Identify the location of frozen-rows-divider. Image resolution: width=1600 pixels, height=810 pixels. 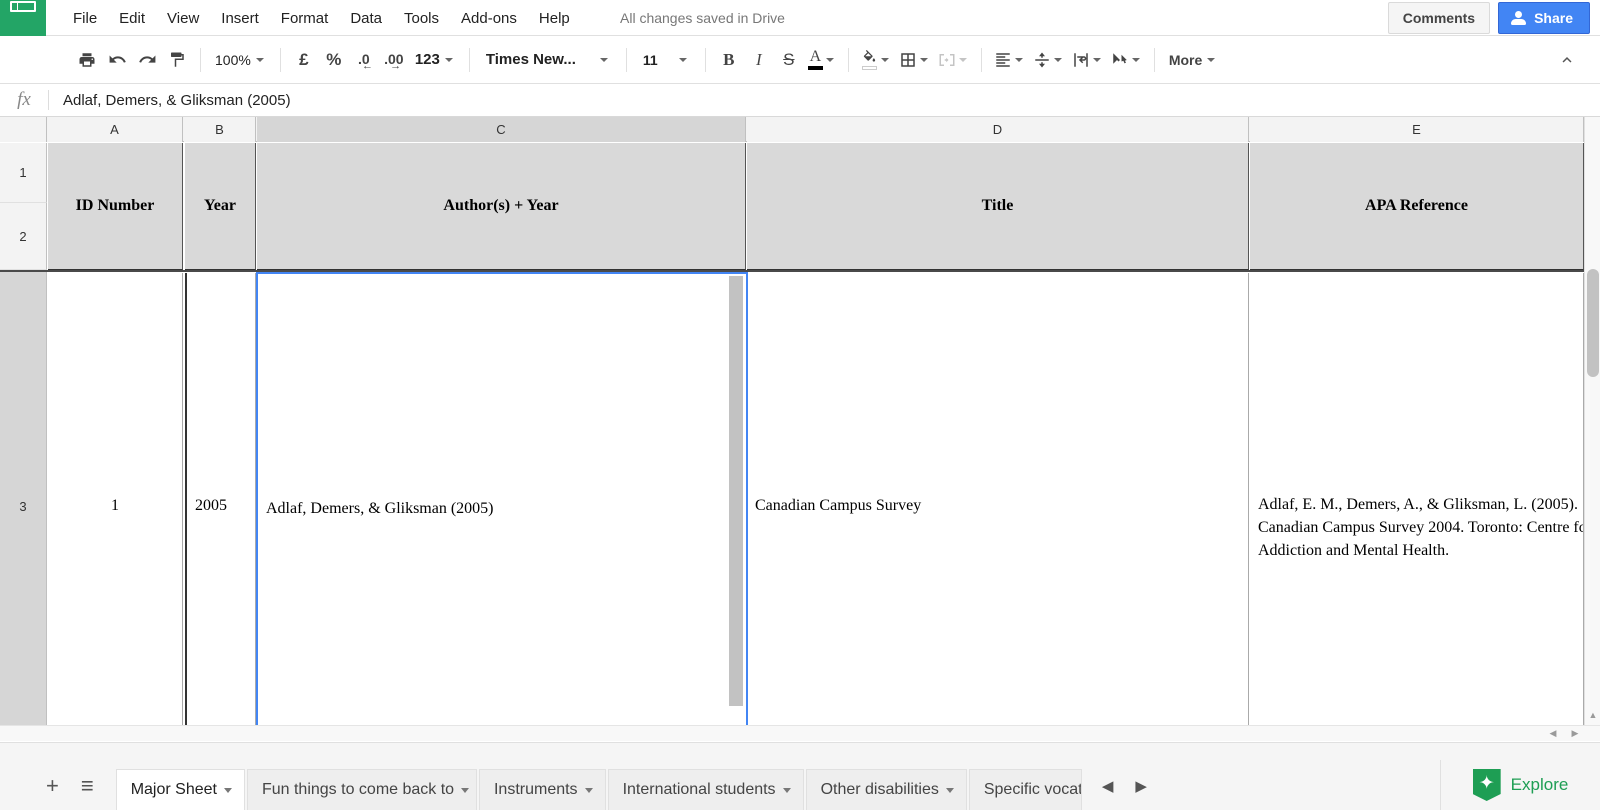
(800, 271).